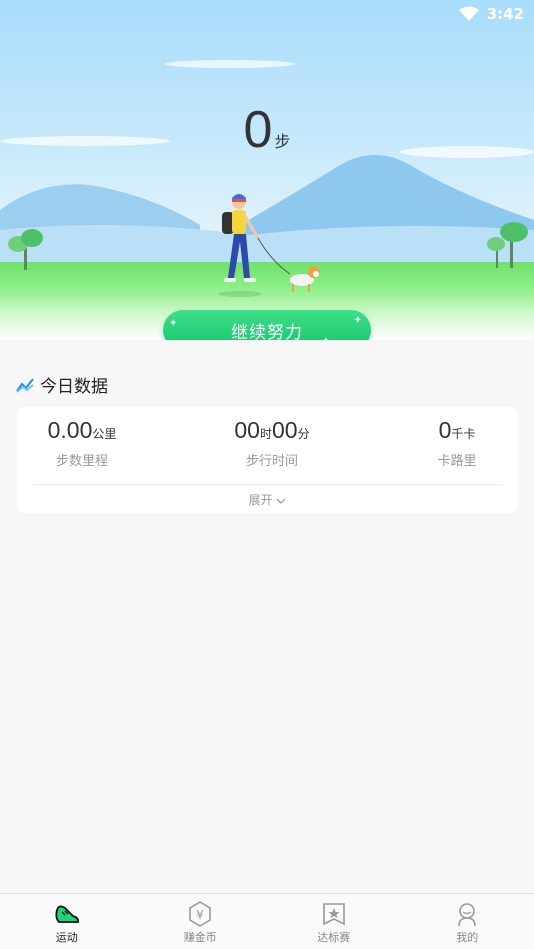 The image size is (534, 949). I want to click on nav-item-earn-coins: ¥ 赚金币, so click(201, 921).